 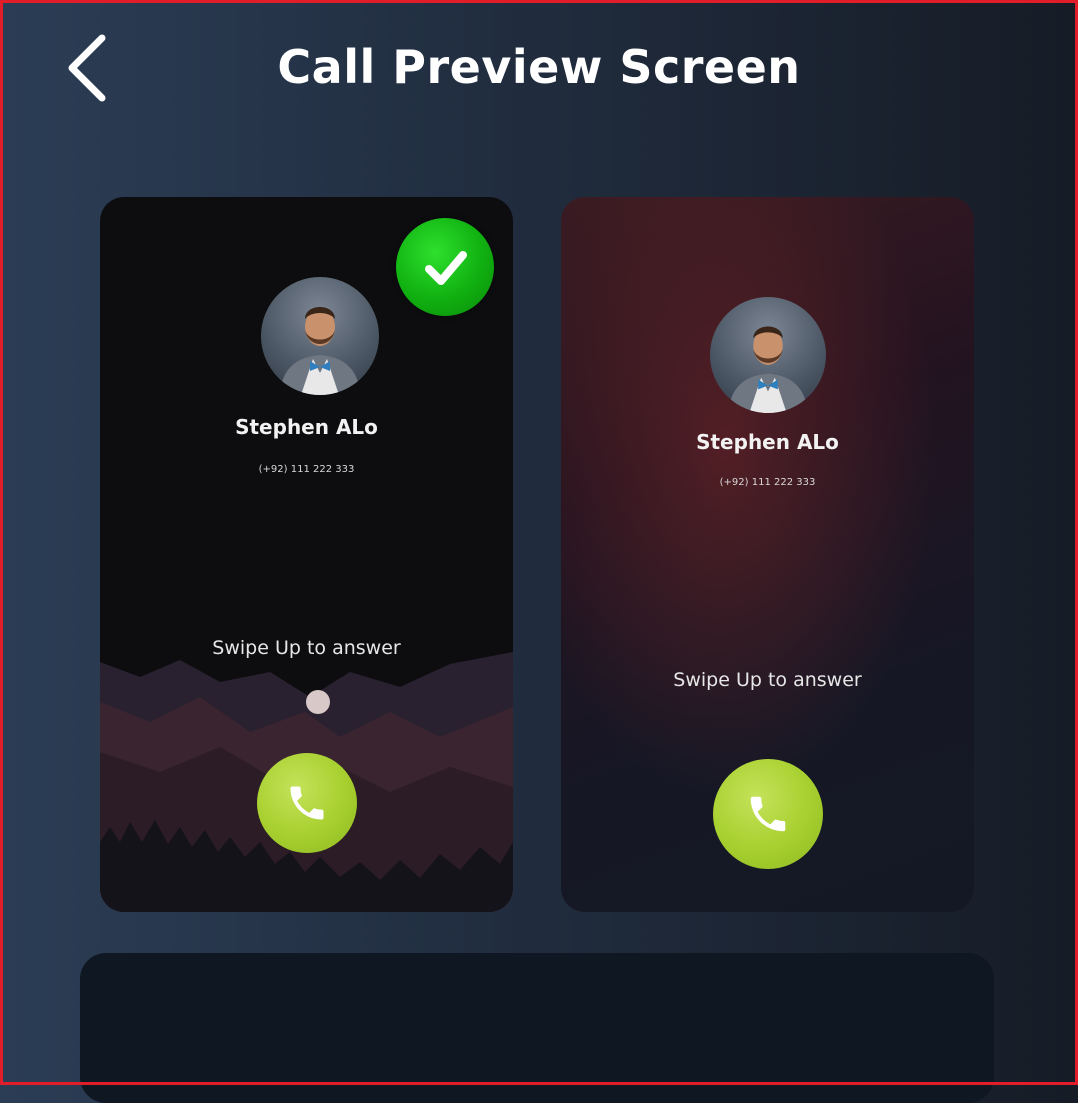 I want to click on page-title: Call Preview Screen, so click(x=539, y=67).